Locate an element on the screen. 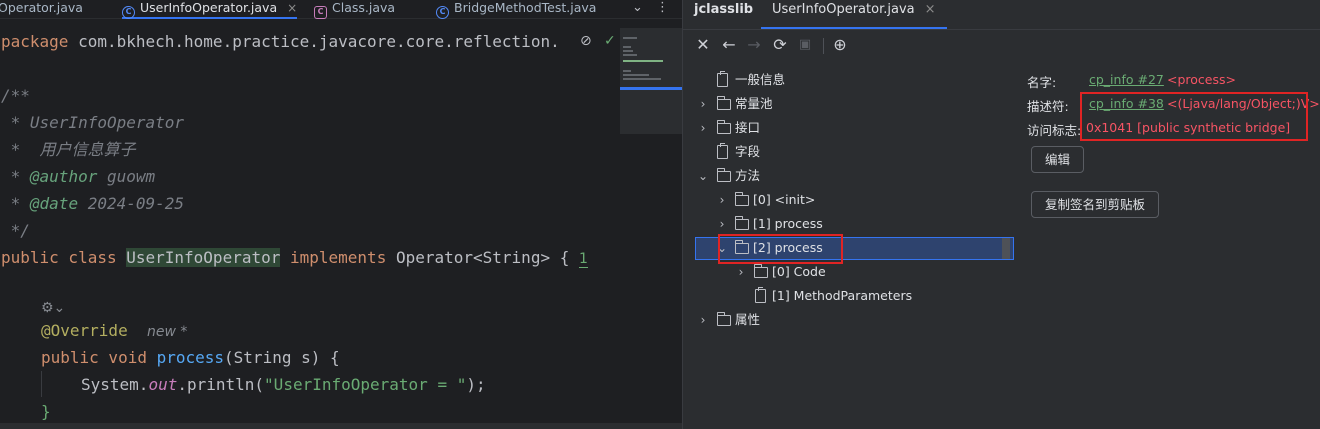 This screenshot has height=429, width=1320. tab-label: Operator.java is located at coordinates (41, 7).